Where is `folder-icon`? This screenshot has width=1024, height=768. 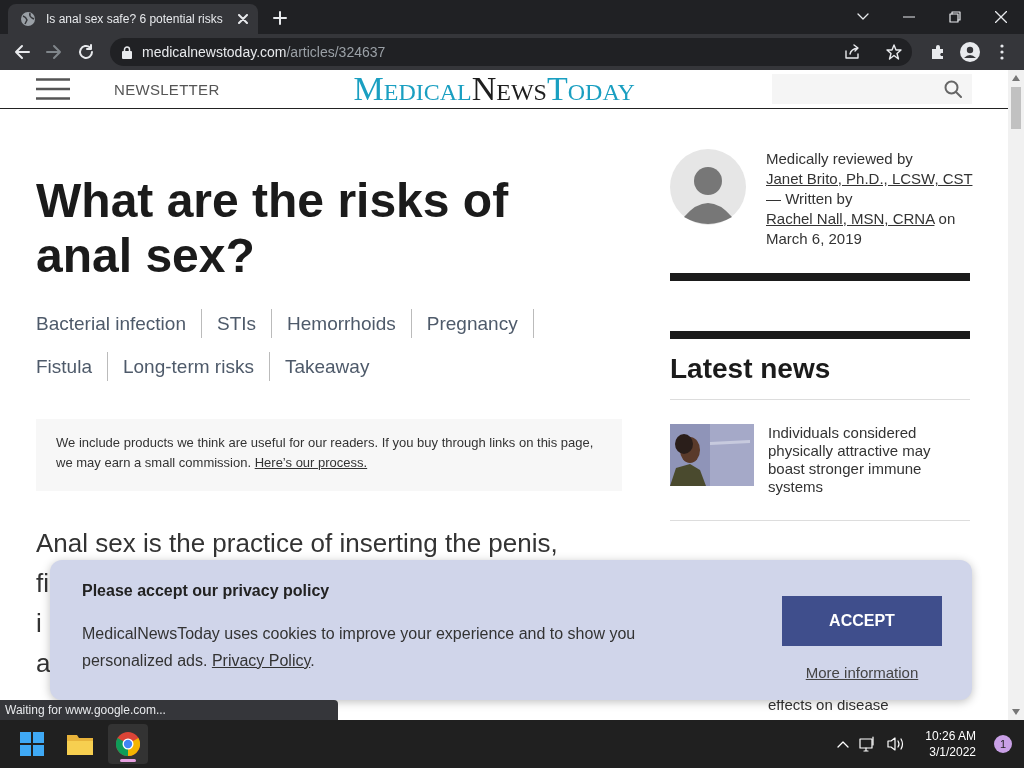 folder-icon is located at coordinates (80, 744).